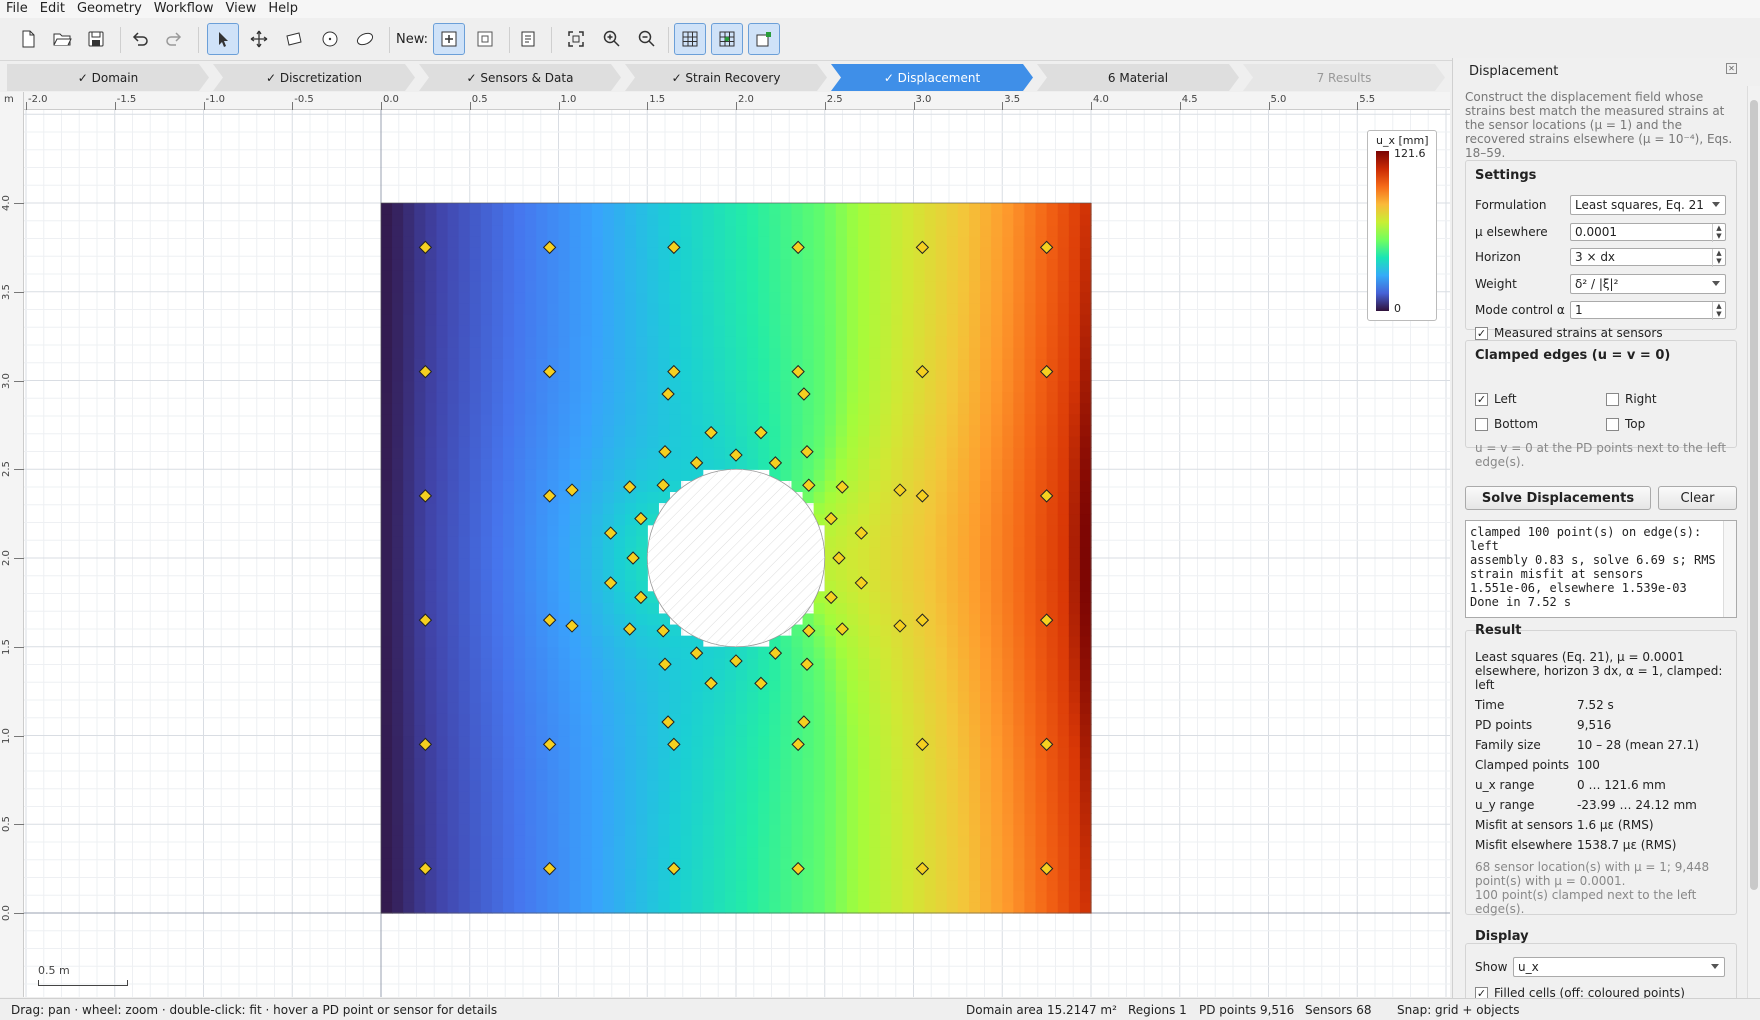 The image size is (1760, 1020). I want to click on menu-workflow: Workflow, so click(184, 9).